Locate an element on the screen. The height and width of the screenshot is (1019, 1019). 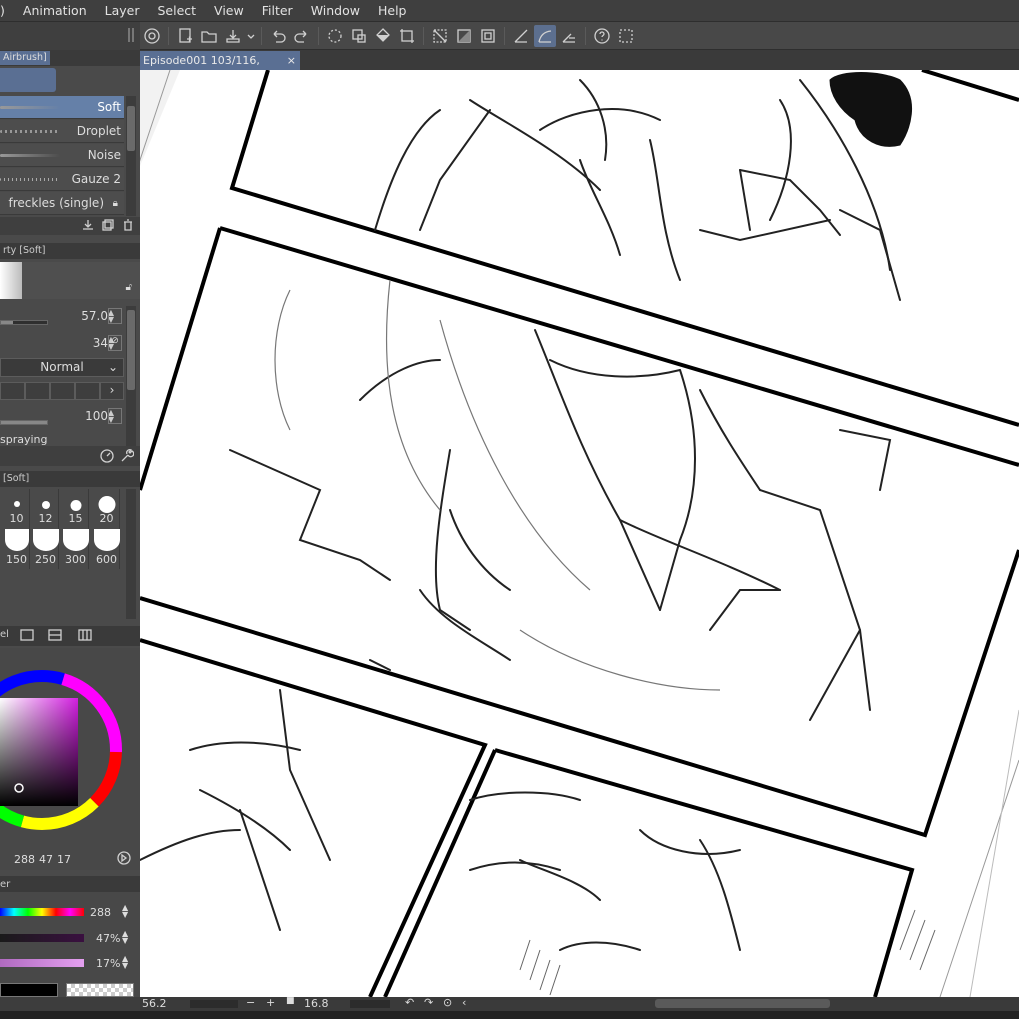
approx-color-tab-icon is located at coordinates (55, 636).